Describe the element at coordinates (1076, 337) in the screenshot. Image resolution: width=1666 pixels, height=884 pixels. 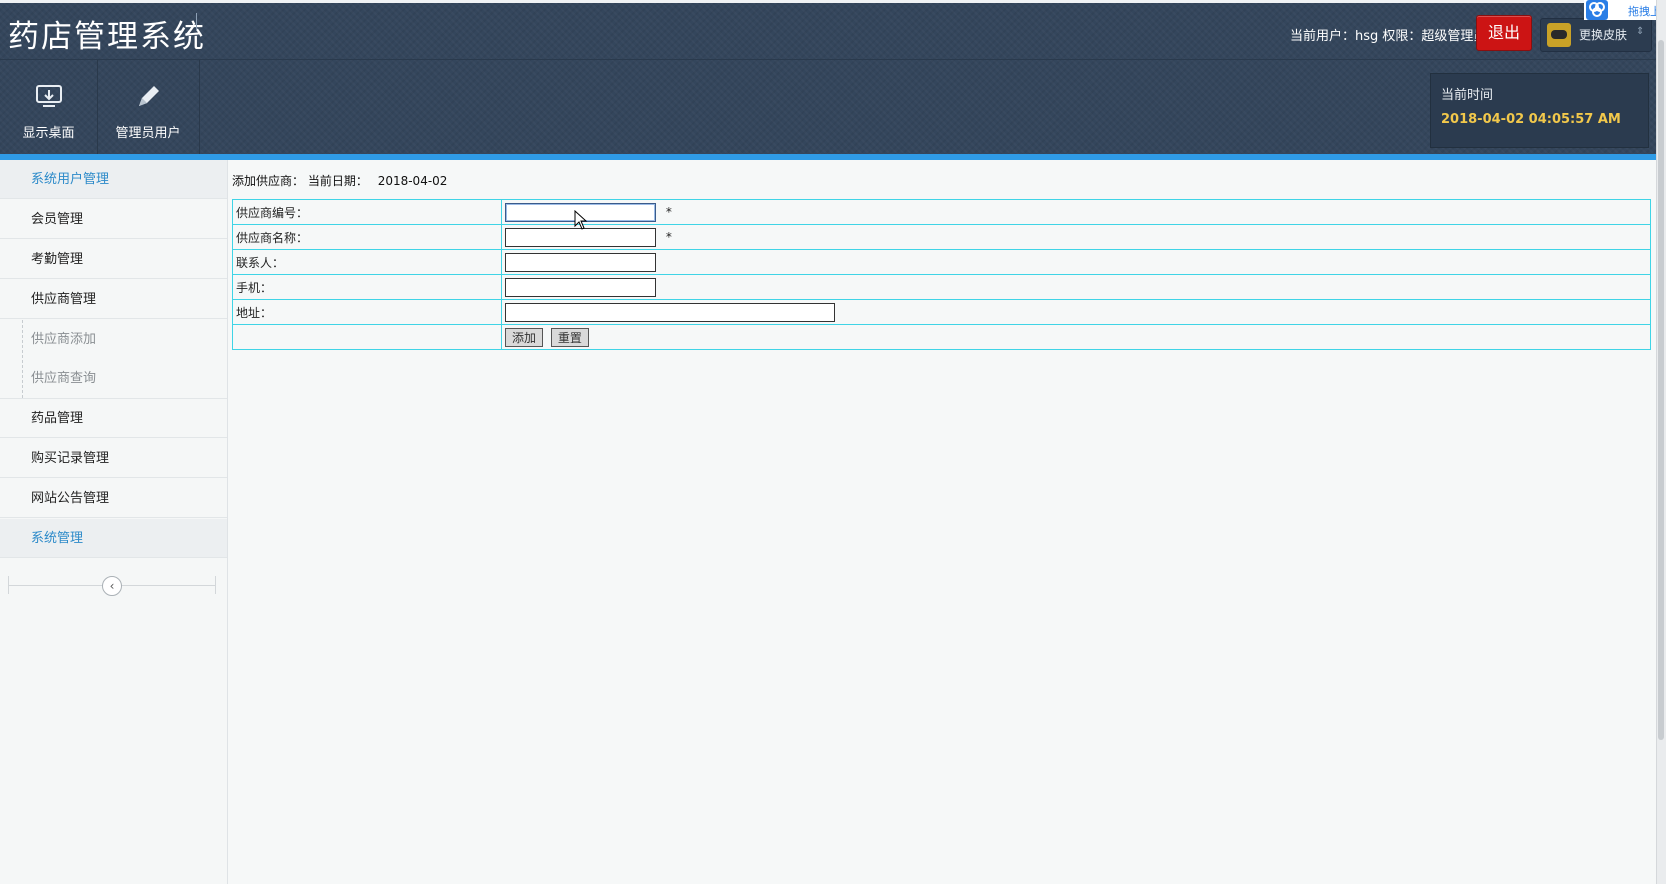
I see `action-cell: 添加 重置` at that location.